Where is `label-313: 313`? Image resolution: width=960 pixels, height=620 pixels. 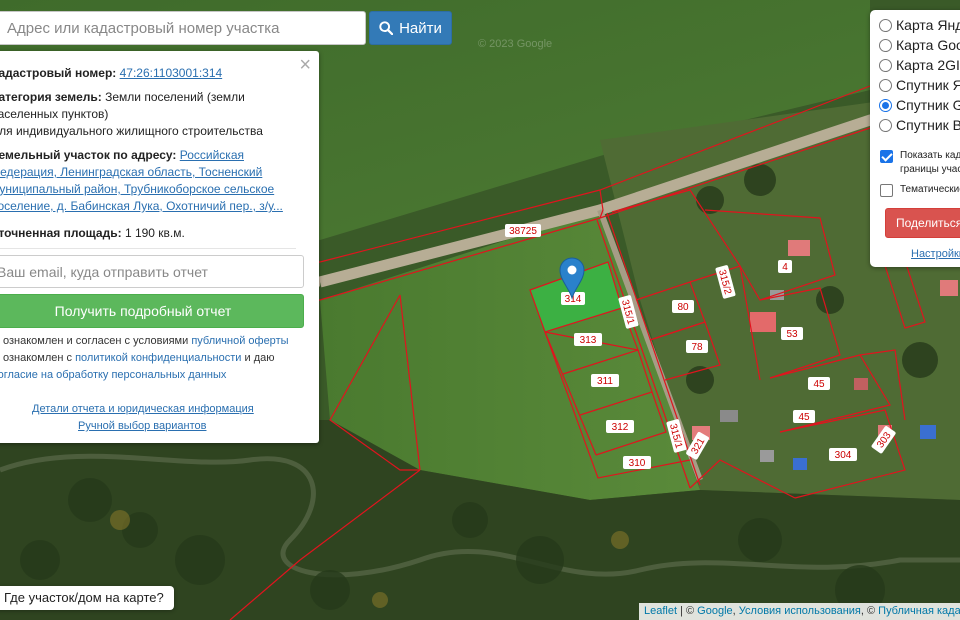
label-313: 313 is located at coordinates (588, 339).